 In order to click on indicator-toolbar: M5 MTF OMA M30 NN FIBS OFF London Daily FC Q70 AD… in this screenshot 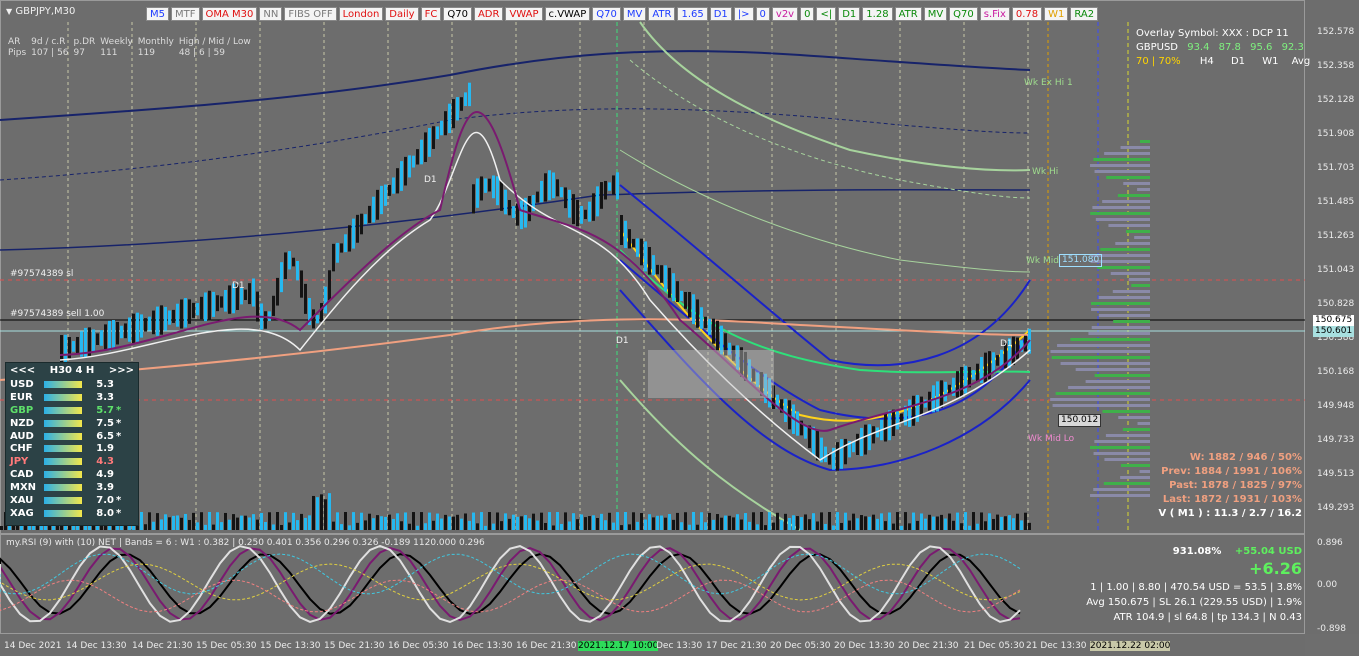, I will do `click(622, 14)`.